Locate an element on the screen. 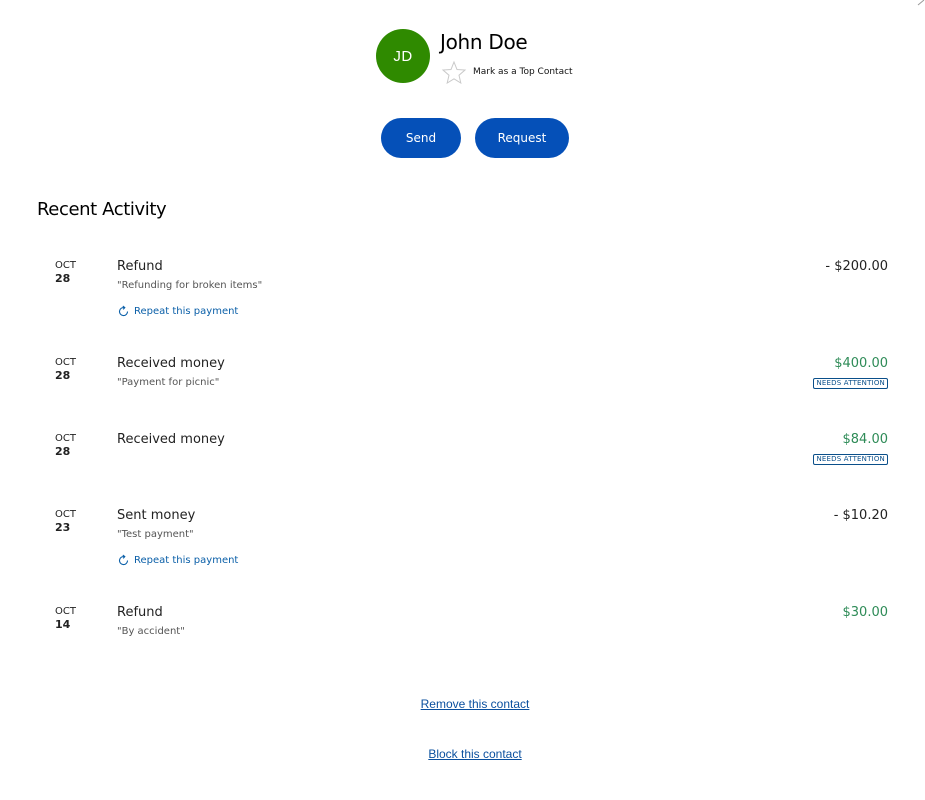 The height and width of the screenshot is (800, 925). activity-note: "Test payment" is located at coordinates (155, 534).